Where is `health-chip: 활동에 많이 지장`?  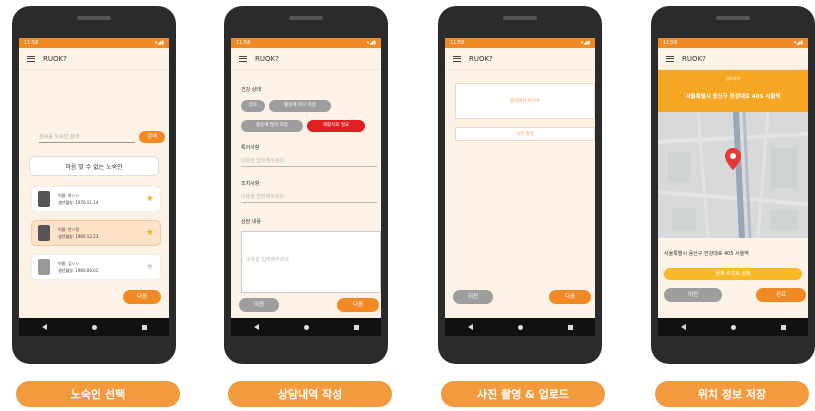 health-chip: 활동에 많이 지장 is located at coordinates (272, 126).